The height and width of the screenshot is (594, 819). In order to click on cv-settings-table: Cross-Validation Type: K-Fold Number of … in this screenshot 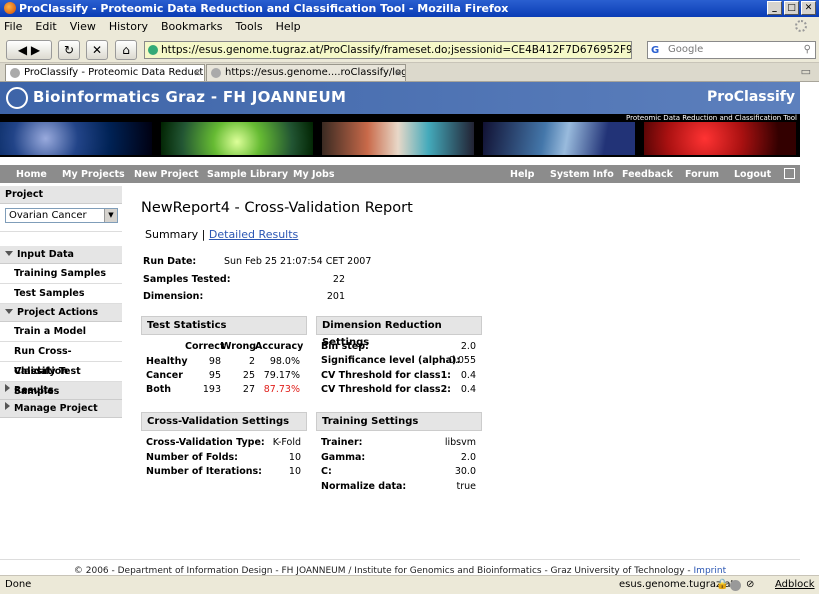, I will do `click(224, 459)`.